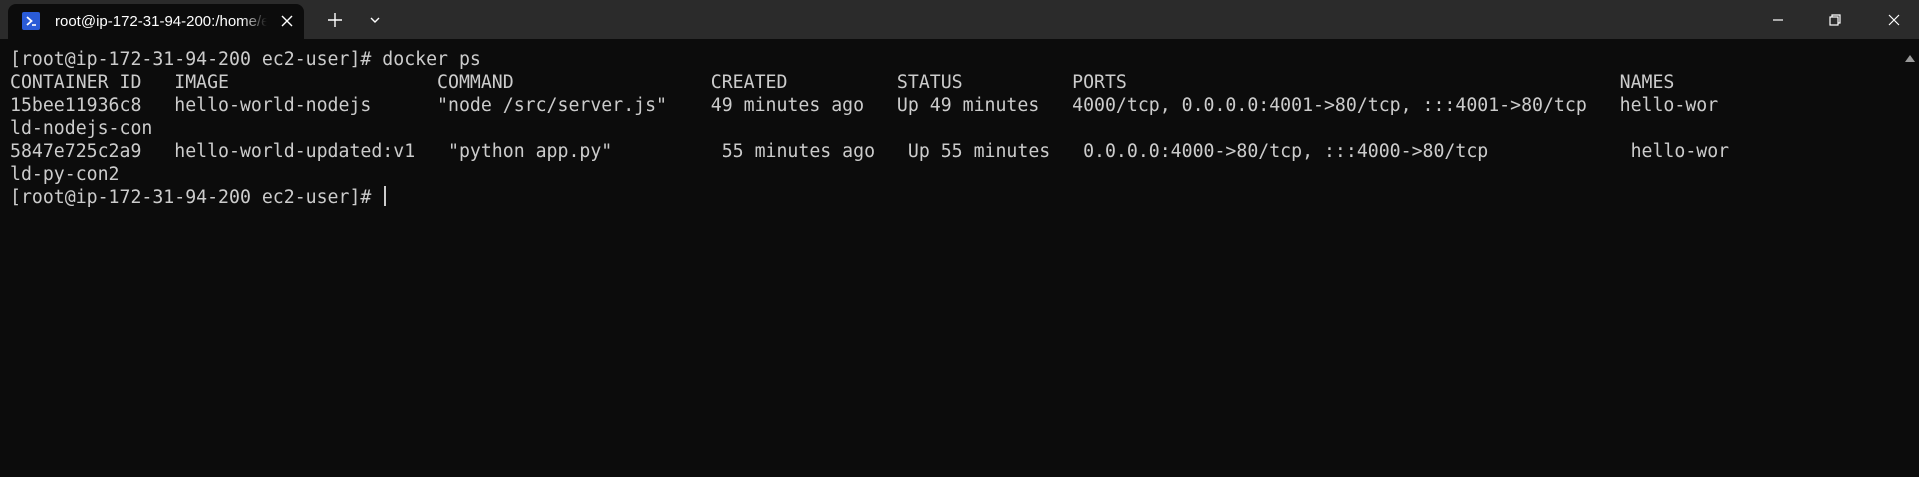 This screenshot has width=1919, height=477. Describe the element at coordinates (287, 21) in the screenshot. I see `tab-close-icon` at that location.